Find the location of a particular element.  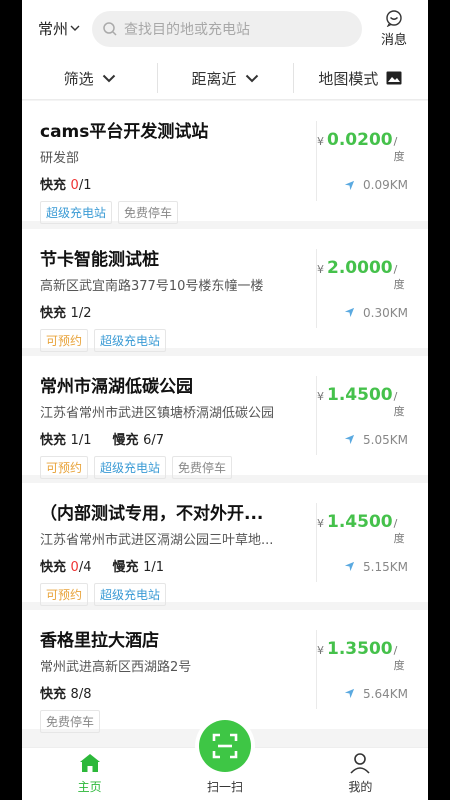

price: ¥ 2.0000 /度 is located at coordinates (362, 275).